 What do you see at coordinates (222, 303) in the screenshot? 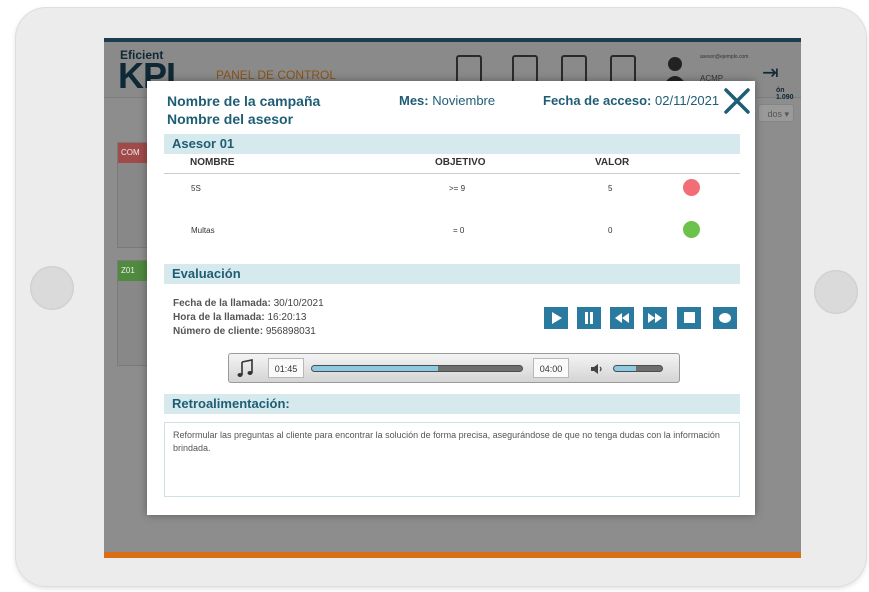
I see `call-date-label: Fecha de la llamada:` at bounding box center [222, 303].